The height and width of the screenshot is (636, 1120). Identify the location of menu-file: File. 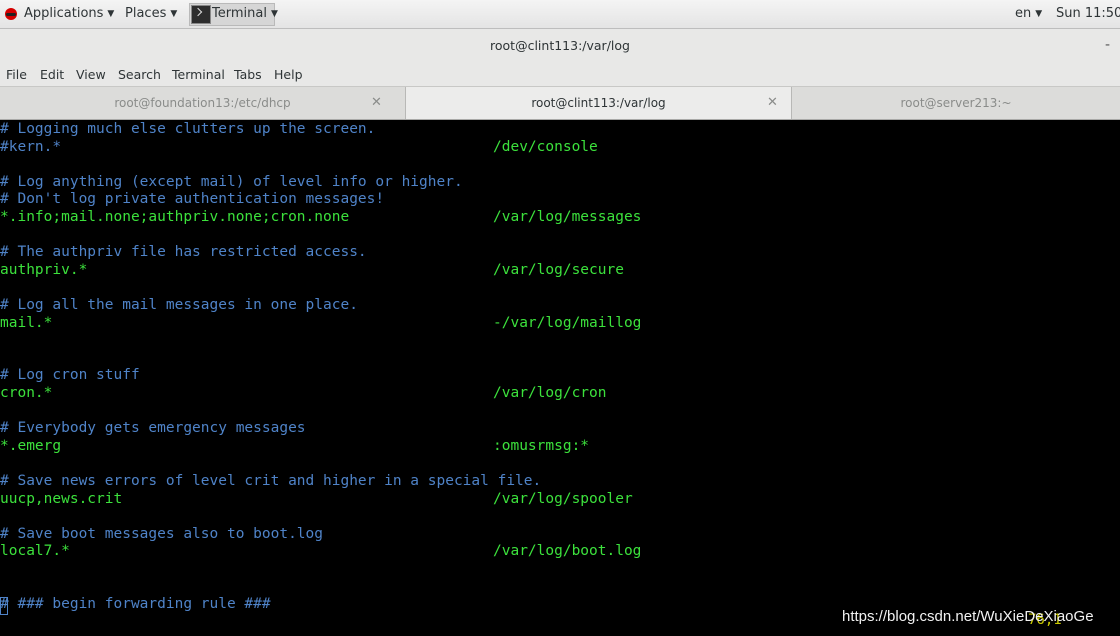
(16, 74).